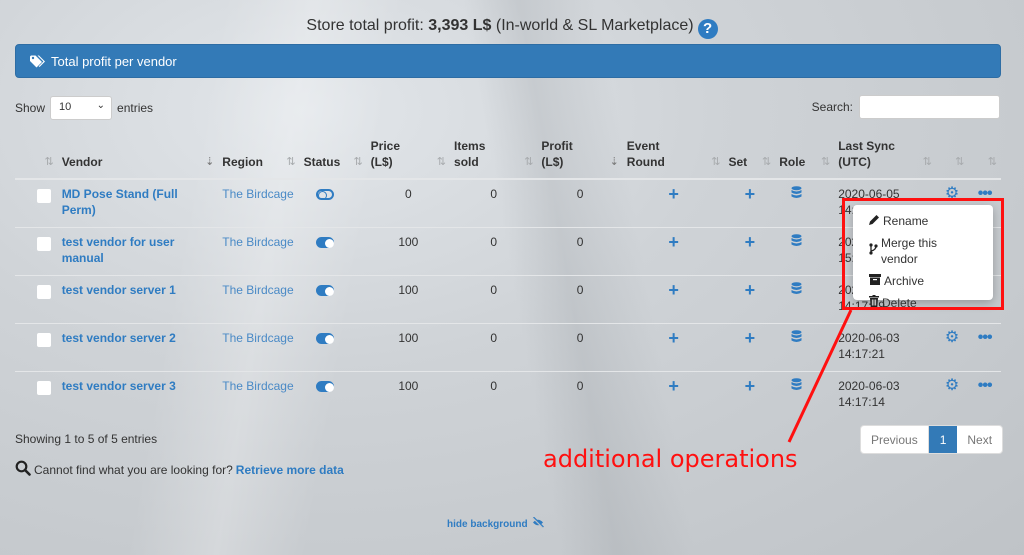  I want to click on search-input, so click(929, 107).